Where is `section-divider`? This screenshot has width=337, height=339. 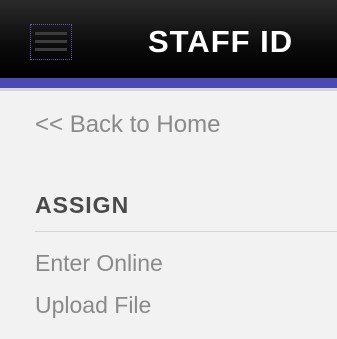
section-divider is located at coordinates (186, 231).